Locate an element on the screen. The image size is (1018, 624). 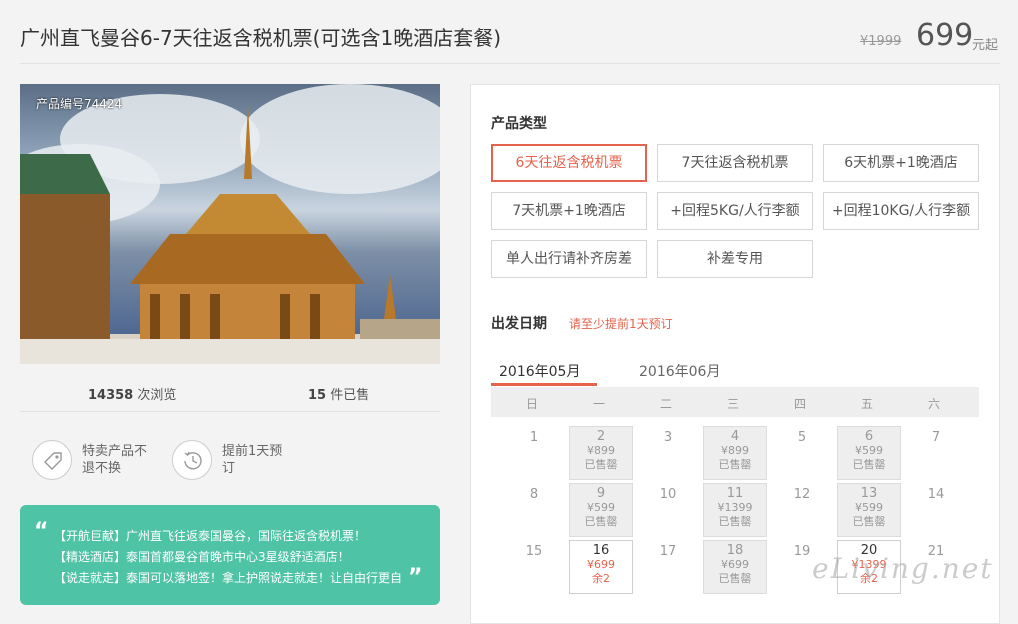
day-number: 13 is located at coordinates (869, 493).